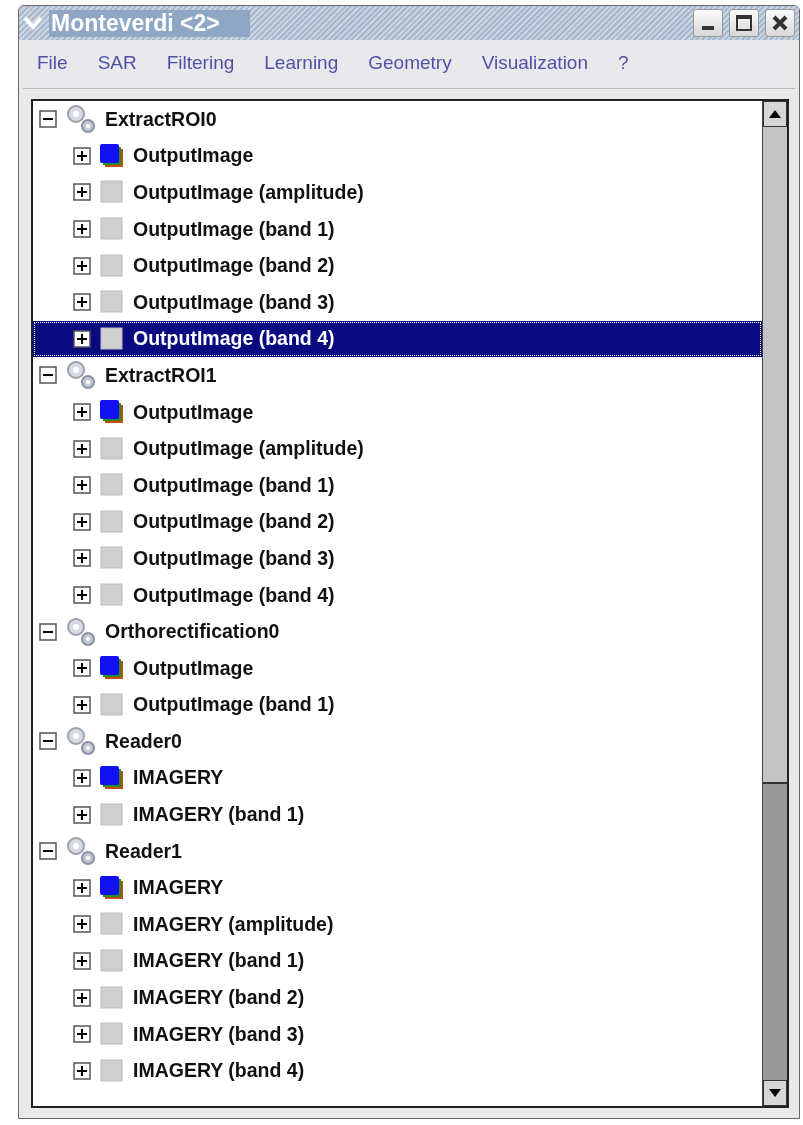  What do you see at coordinates (397, 997) in the screenshot?
I see `tree-item: IMAGERY (band 2)` at bounding box center [397, 997].